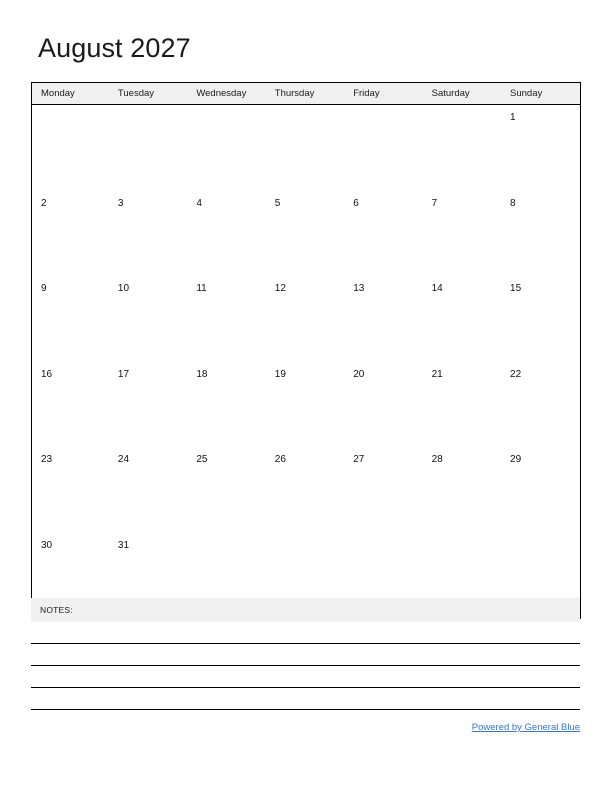  I want to click on notes-header-bar: NOTES:, so click(305, 610).